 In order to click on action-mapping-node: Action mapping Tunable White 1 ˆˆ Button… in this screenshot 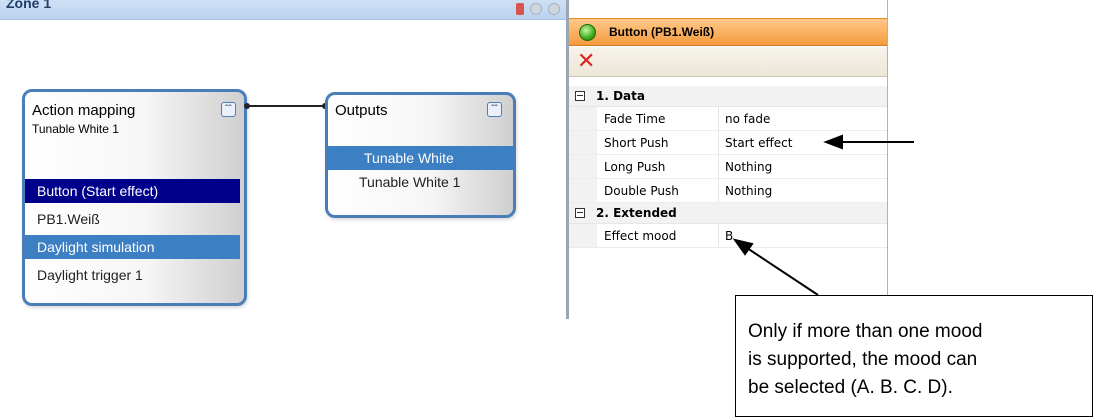, I will do `click(134, 197)`.